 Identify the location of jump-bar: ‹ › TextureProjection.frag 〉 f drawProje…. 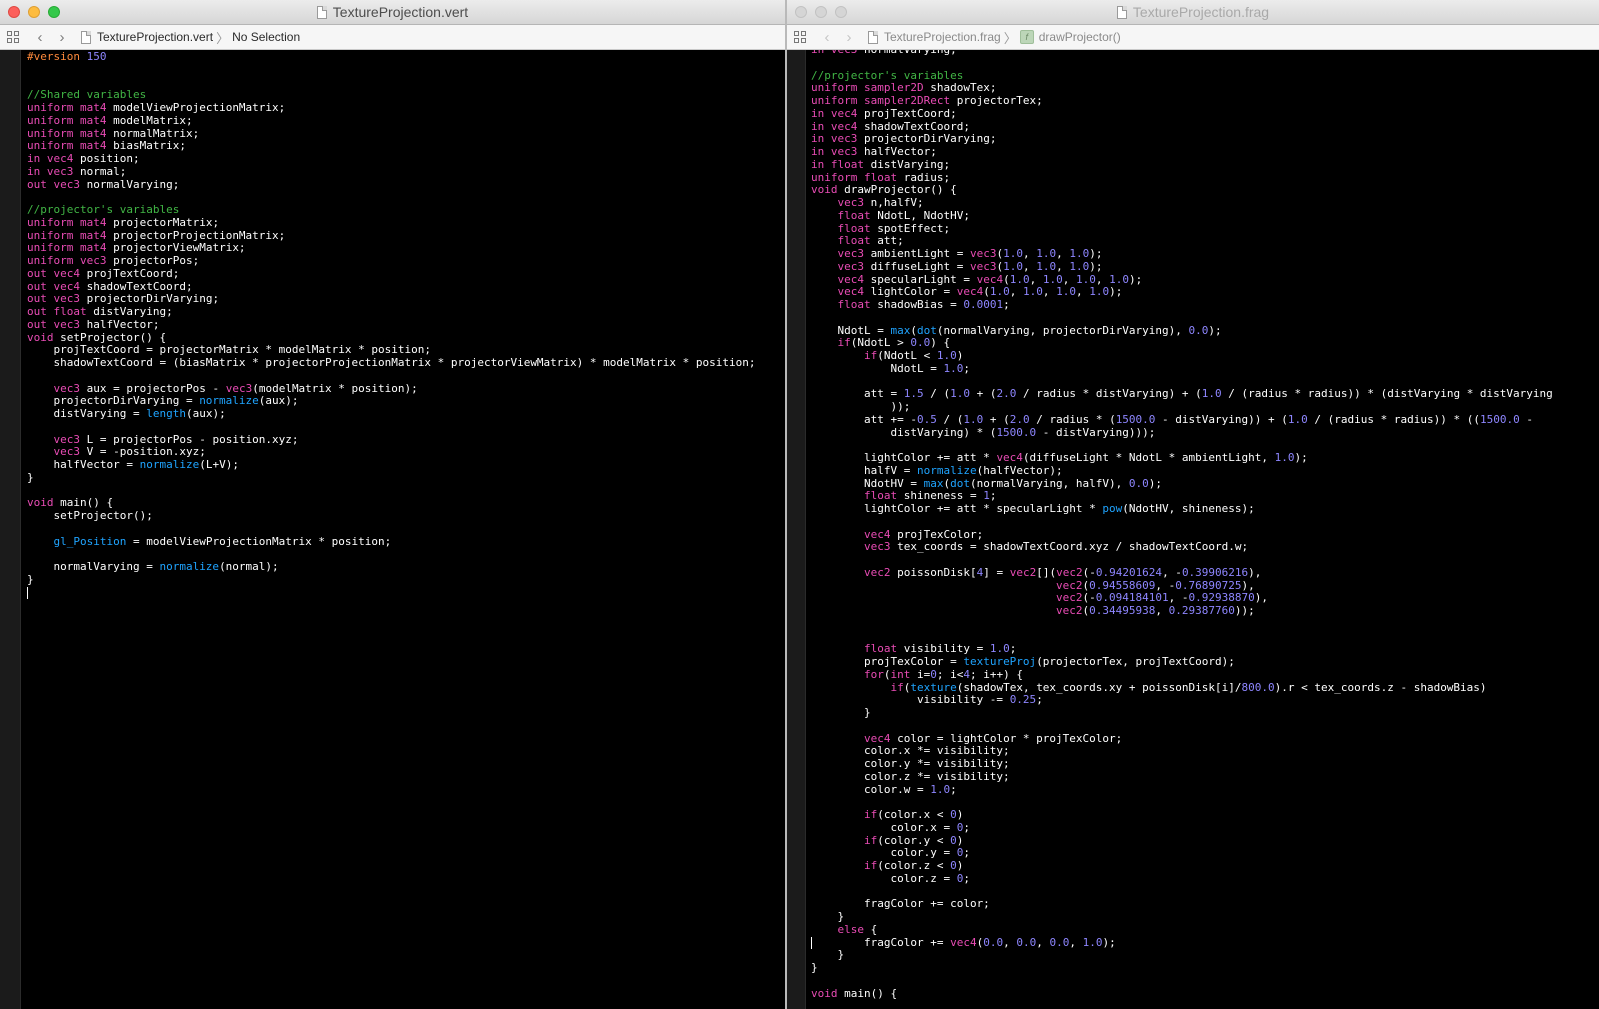
(1193, 37).